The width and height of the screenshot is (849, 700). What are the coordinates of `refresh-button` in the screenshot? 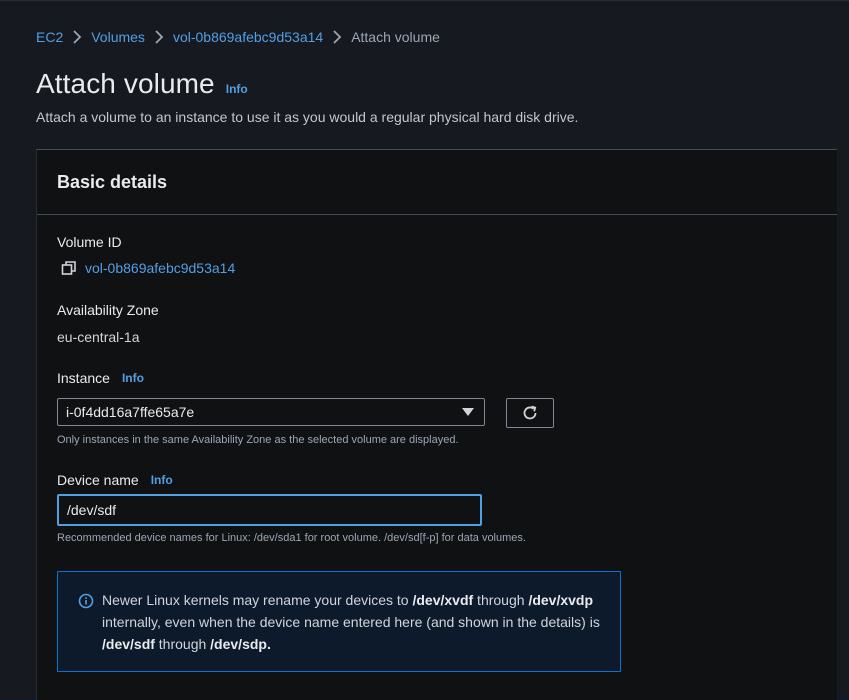 It's located at (530, 413).